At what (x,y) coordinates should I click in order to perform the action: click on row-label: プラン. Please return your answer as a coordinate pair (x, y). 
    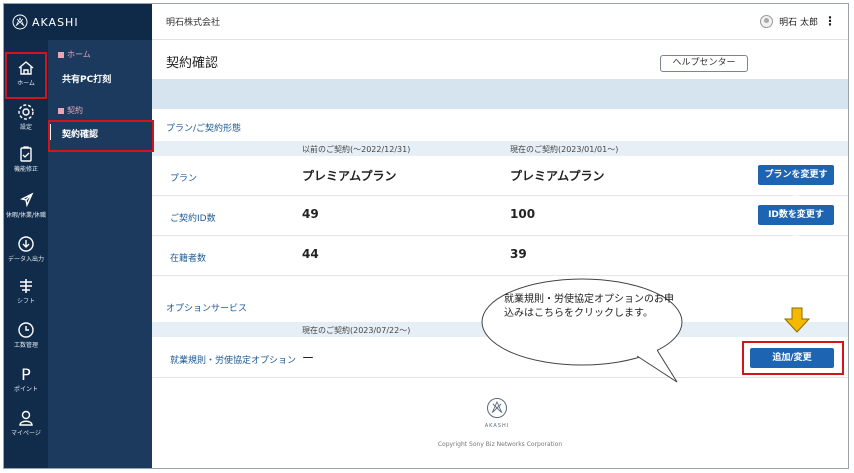
    Looking at the image, I should click on (184, 179).